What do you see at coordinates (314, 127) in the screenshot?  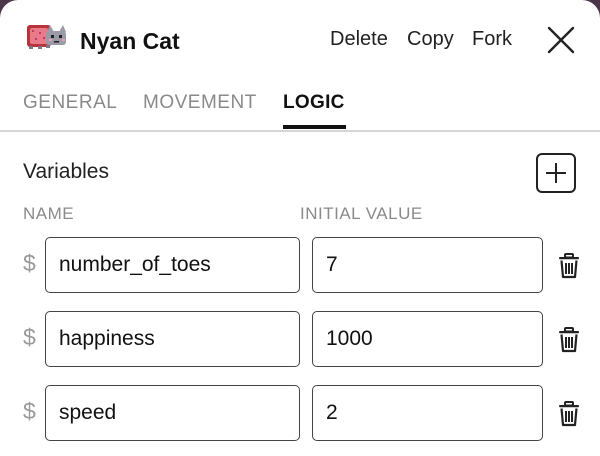 I see `active-tab-indicator` at bounding box center [314, 127].